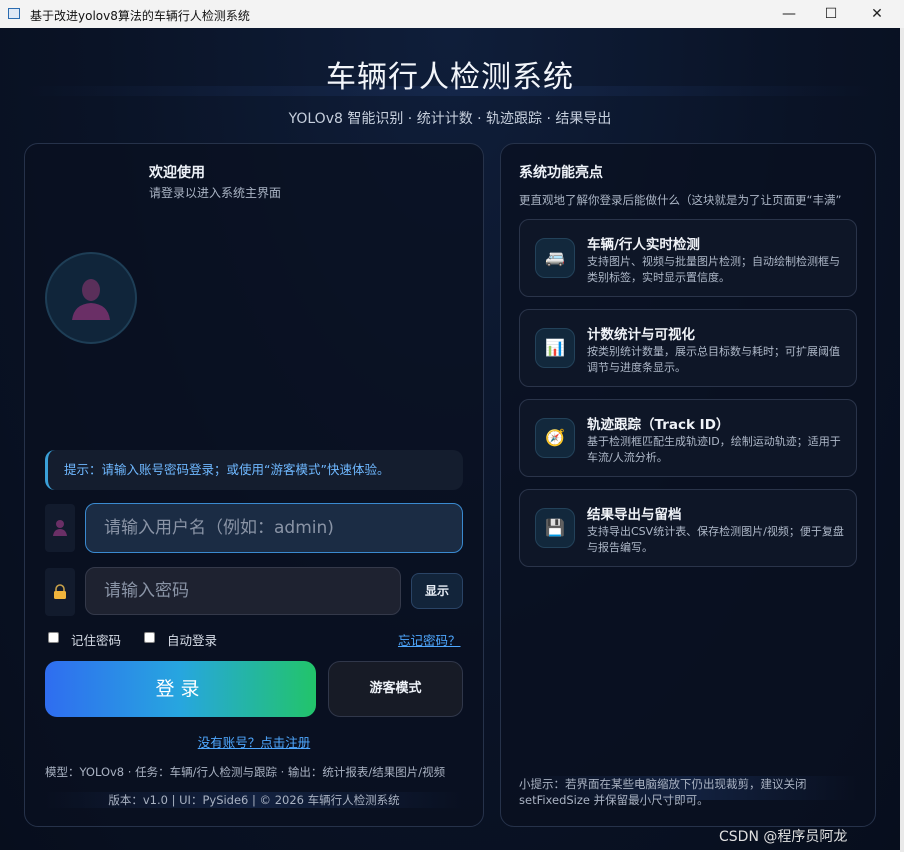 The height and width of the screenshot is (852, 904). I want to click on user-avatar-icon, so click(91, 299).